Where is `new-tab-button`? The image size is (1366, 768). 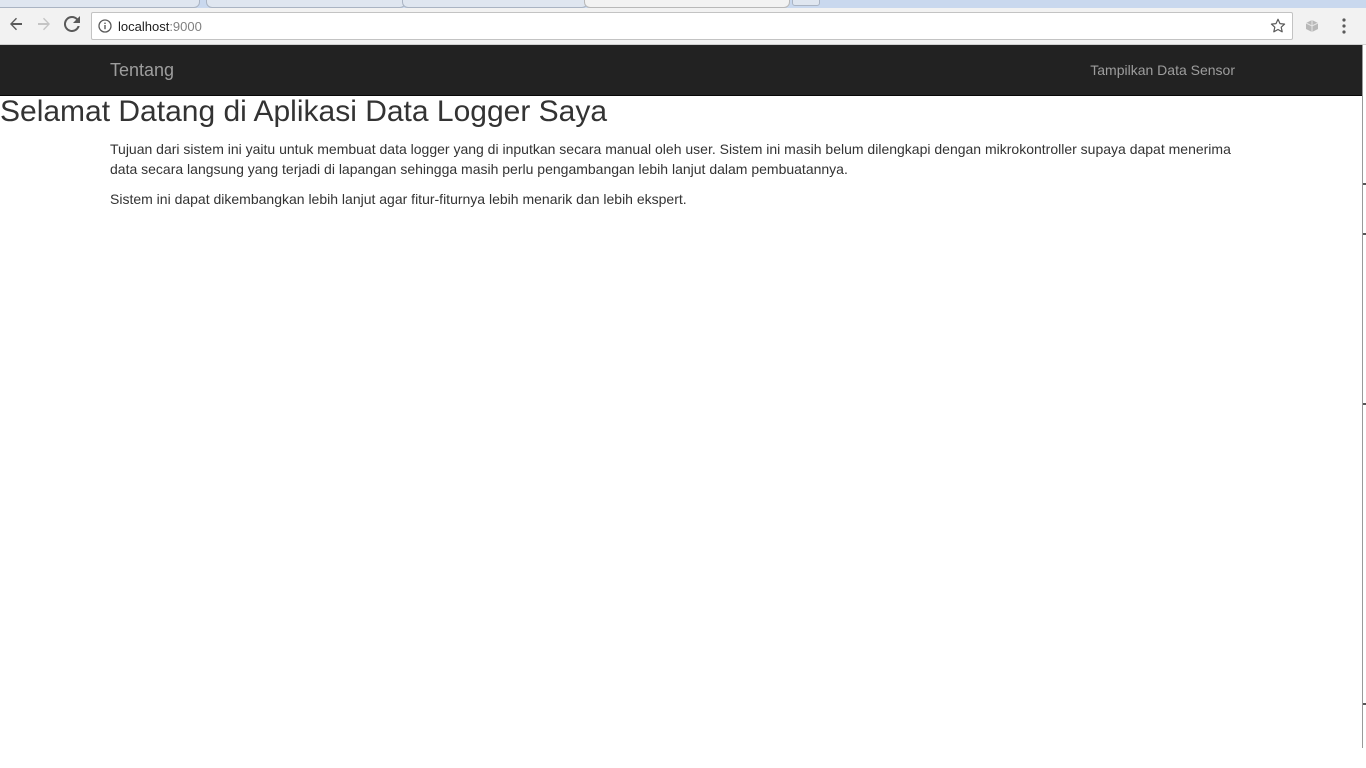
new-tab-button is located at coordinates (806, 3).